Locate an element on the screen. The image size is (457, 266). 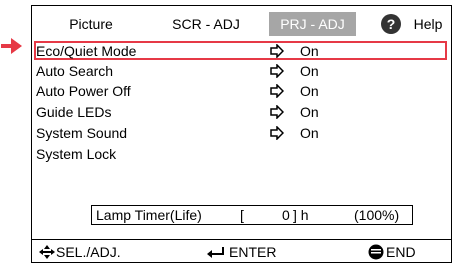
menu-item-label: Auto Search is located at coordinates (75, 71).